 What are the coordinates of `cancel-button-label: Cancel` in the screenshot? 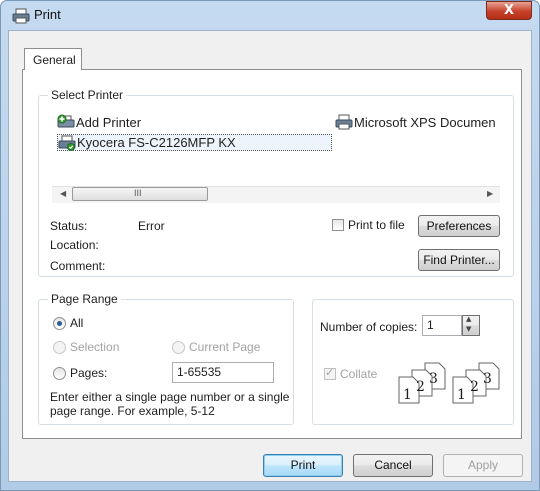 It's located at (393, 465).